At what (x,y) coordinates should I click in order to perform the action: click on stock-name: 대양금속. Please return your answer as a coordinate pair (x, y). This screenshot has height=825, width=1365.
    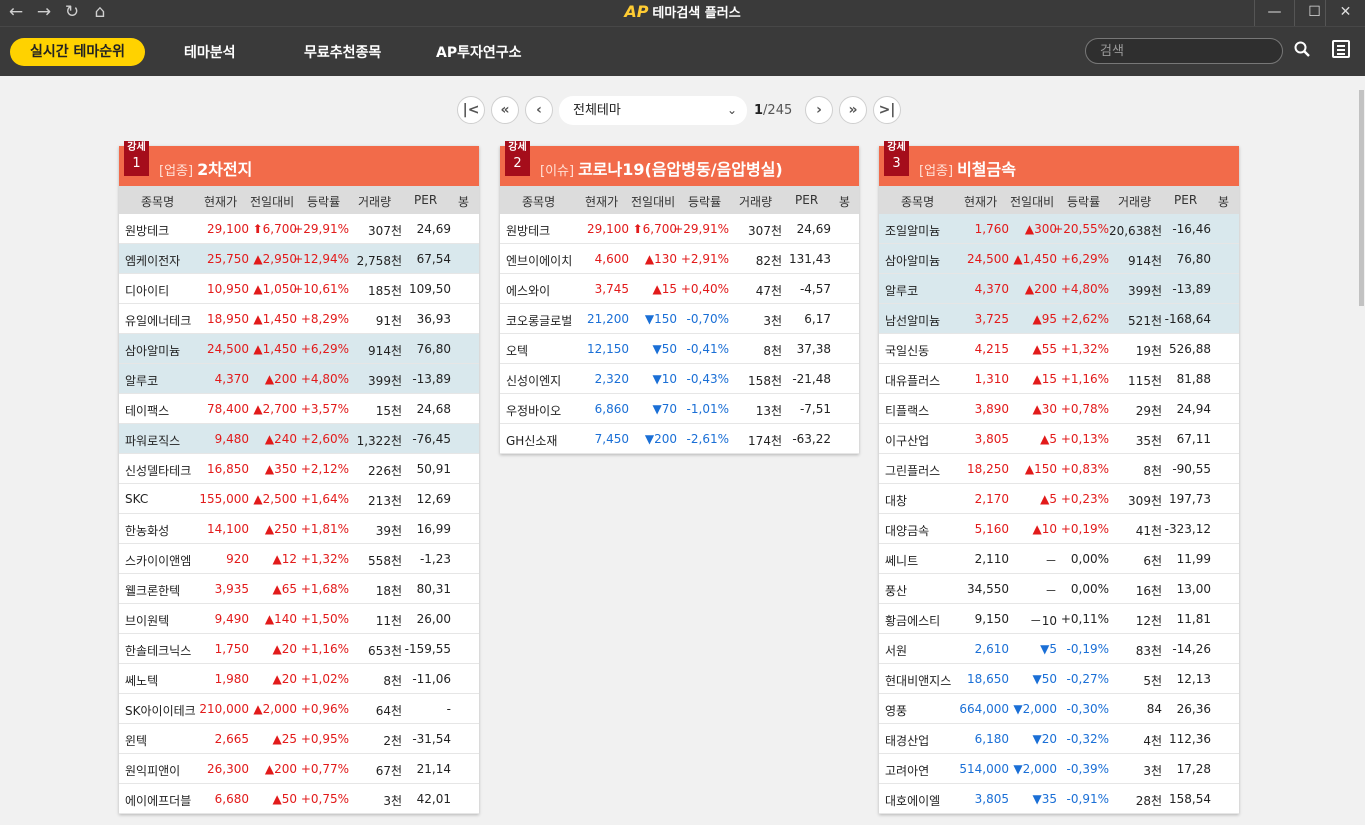
    Looking at the image, I should click on (907, 530).